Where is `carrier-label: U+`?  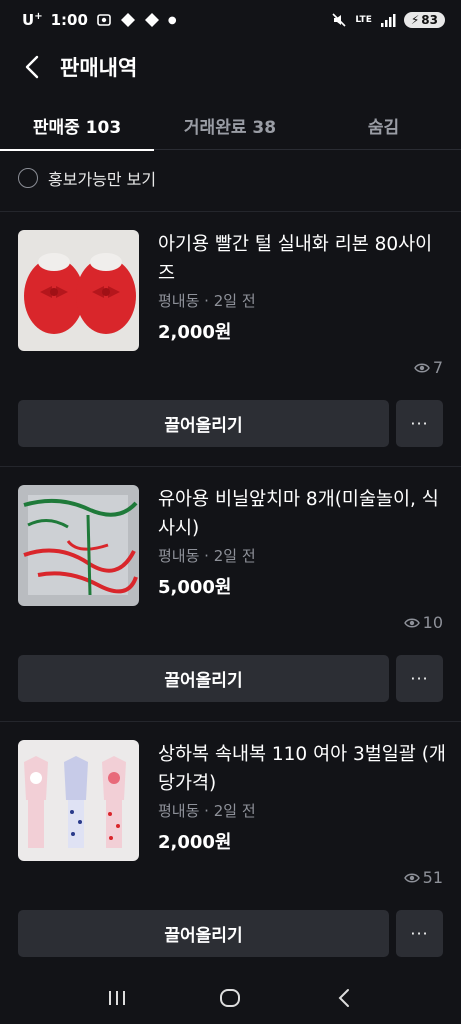
carrier-label: U+ is located at coordinates (32, 20).